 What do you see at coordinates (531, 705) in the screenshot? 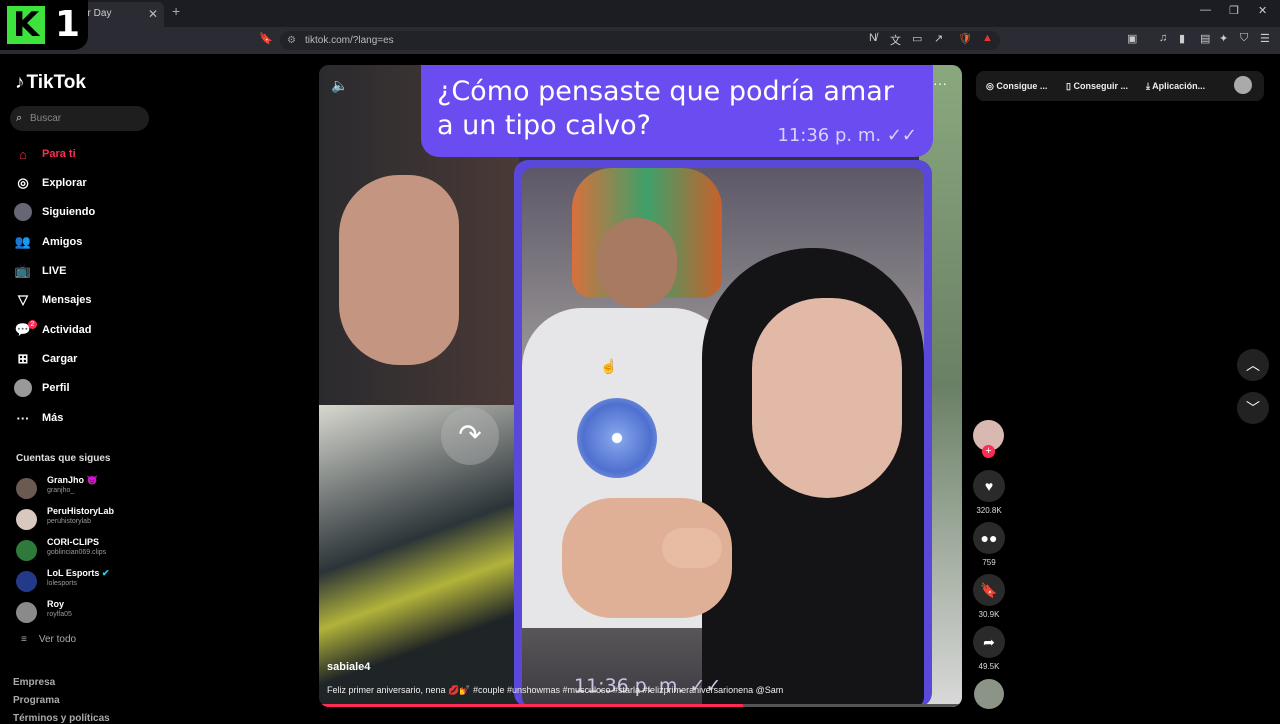
I see `progress-fill` at bounding box center [531, 705].